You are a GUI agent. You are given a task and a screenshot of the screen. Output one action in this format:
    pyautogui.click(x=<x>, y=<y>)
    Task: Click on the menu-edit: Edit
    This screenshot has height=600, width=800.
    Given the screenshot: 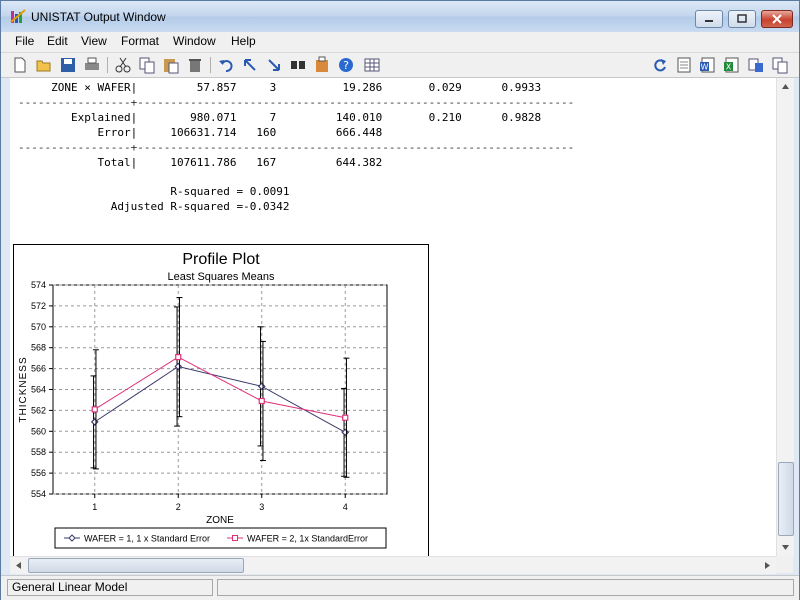 What is the action you would take?
    pyautogui.click(x=57, y=41)
    